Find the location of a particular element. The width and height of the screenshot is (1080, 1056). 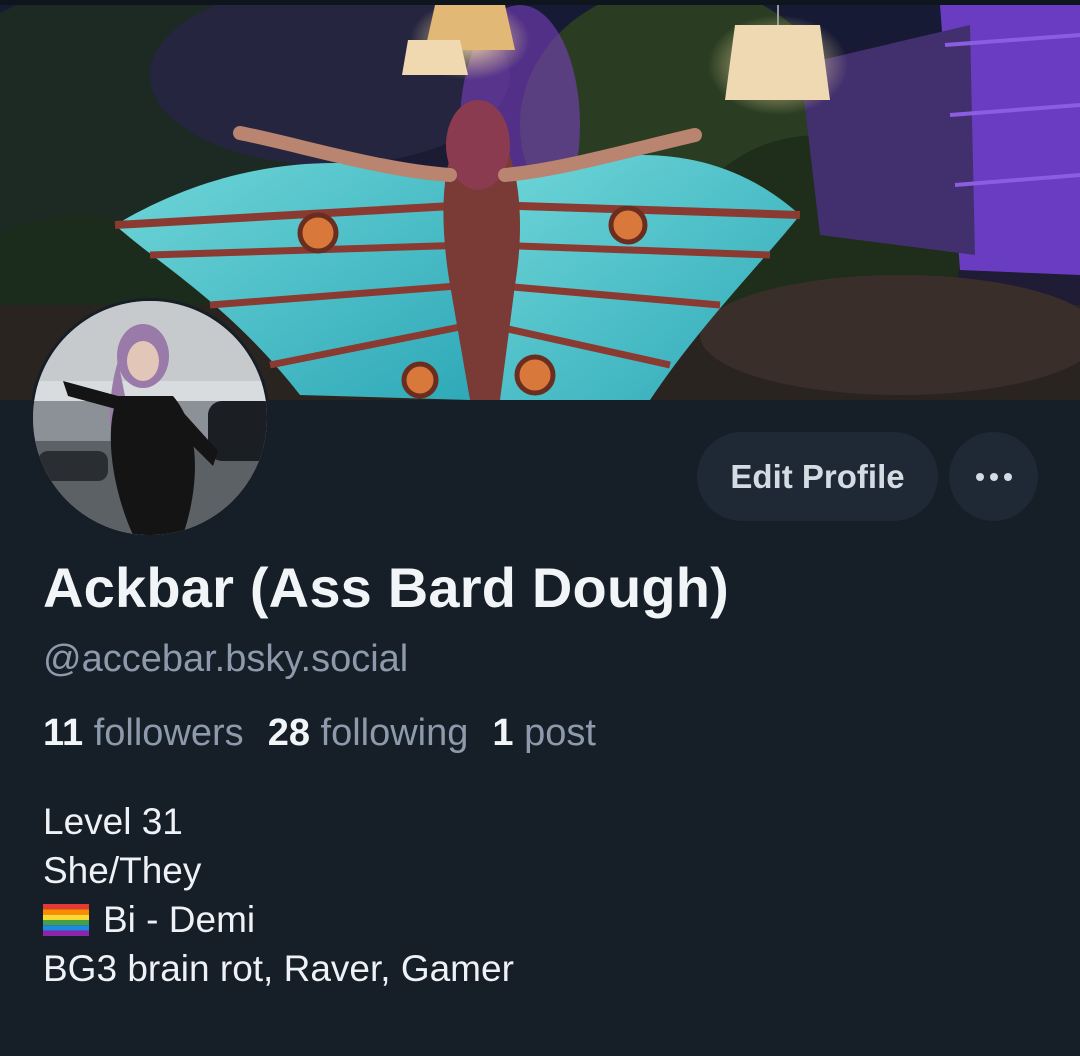

bio-line-pronouns: She/They is located at coordinates (122, 870).